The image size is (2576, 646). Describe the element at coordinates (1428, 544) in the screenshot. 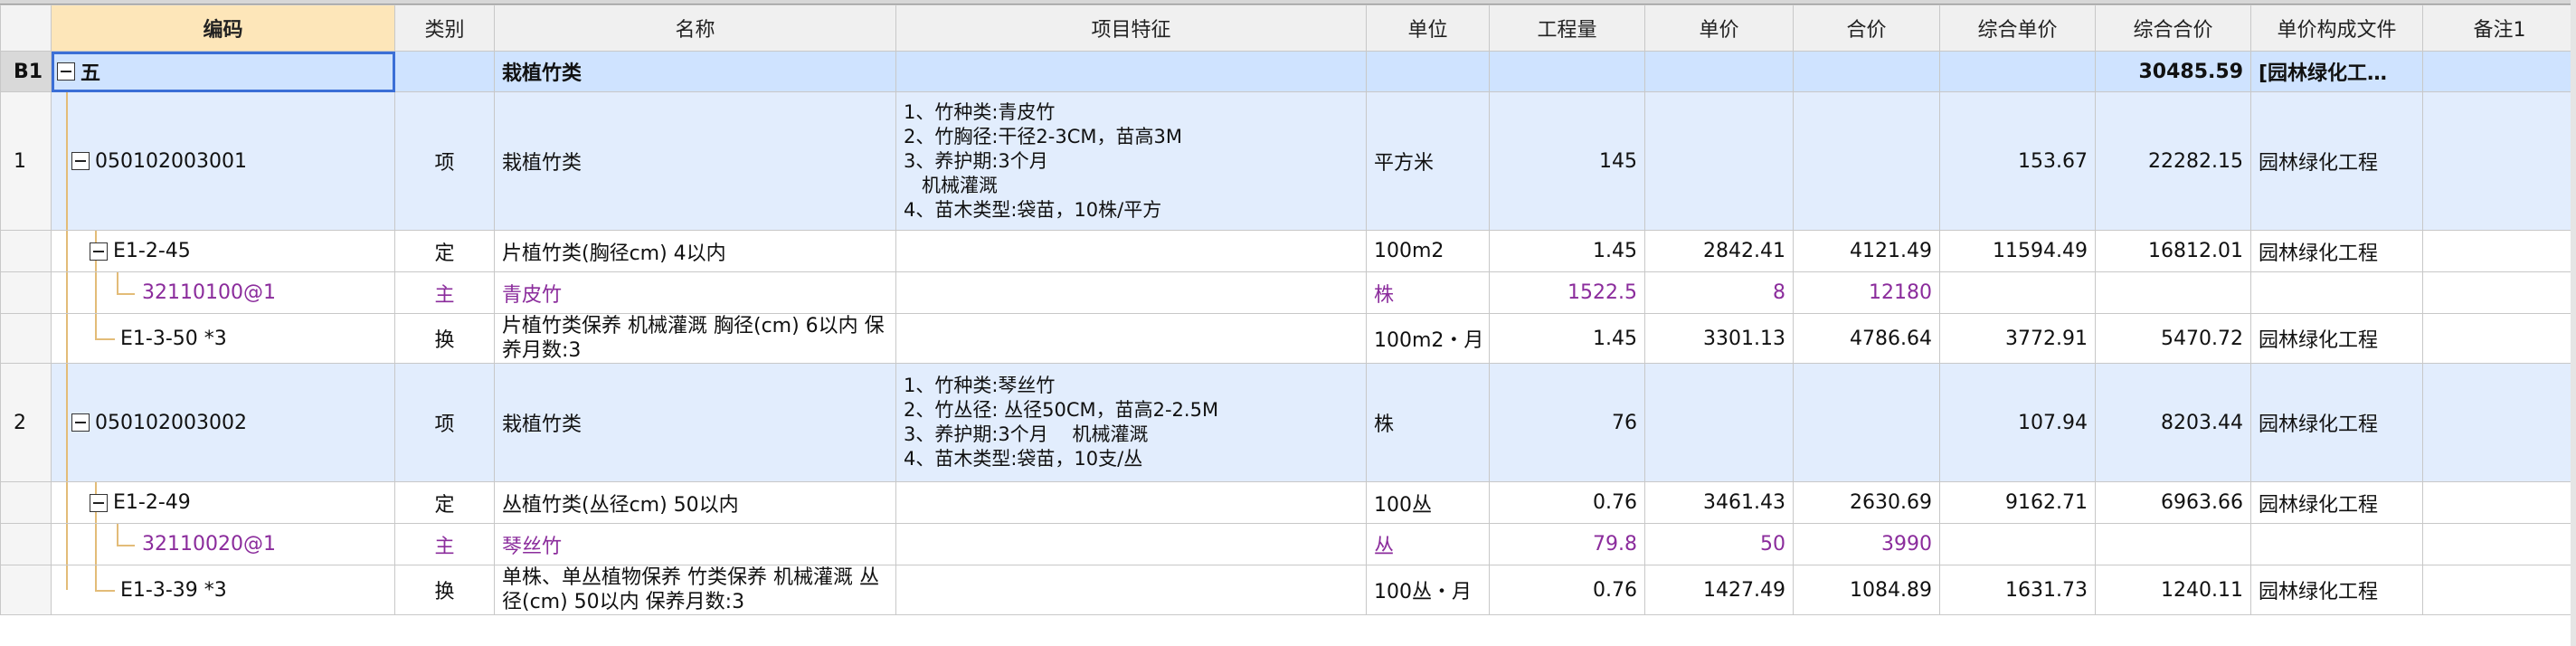

I see `unit-cell: 丛` at that location.